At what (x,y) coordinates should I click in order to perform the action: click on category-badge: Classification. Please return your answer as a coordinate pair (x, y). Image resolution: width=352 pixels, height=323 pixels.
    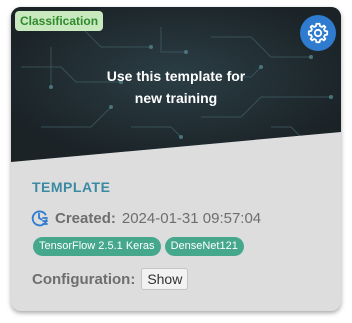
    Looking at the image, I should click on (59, 21).